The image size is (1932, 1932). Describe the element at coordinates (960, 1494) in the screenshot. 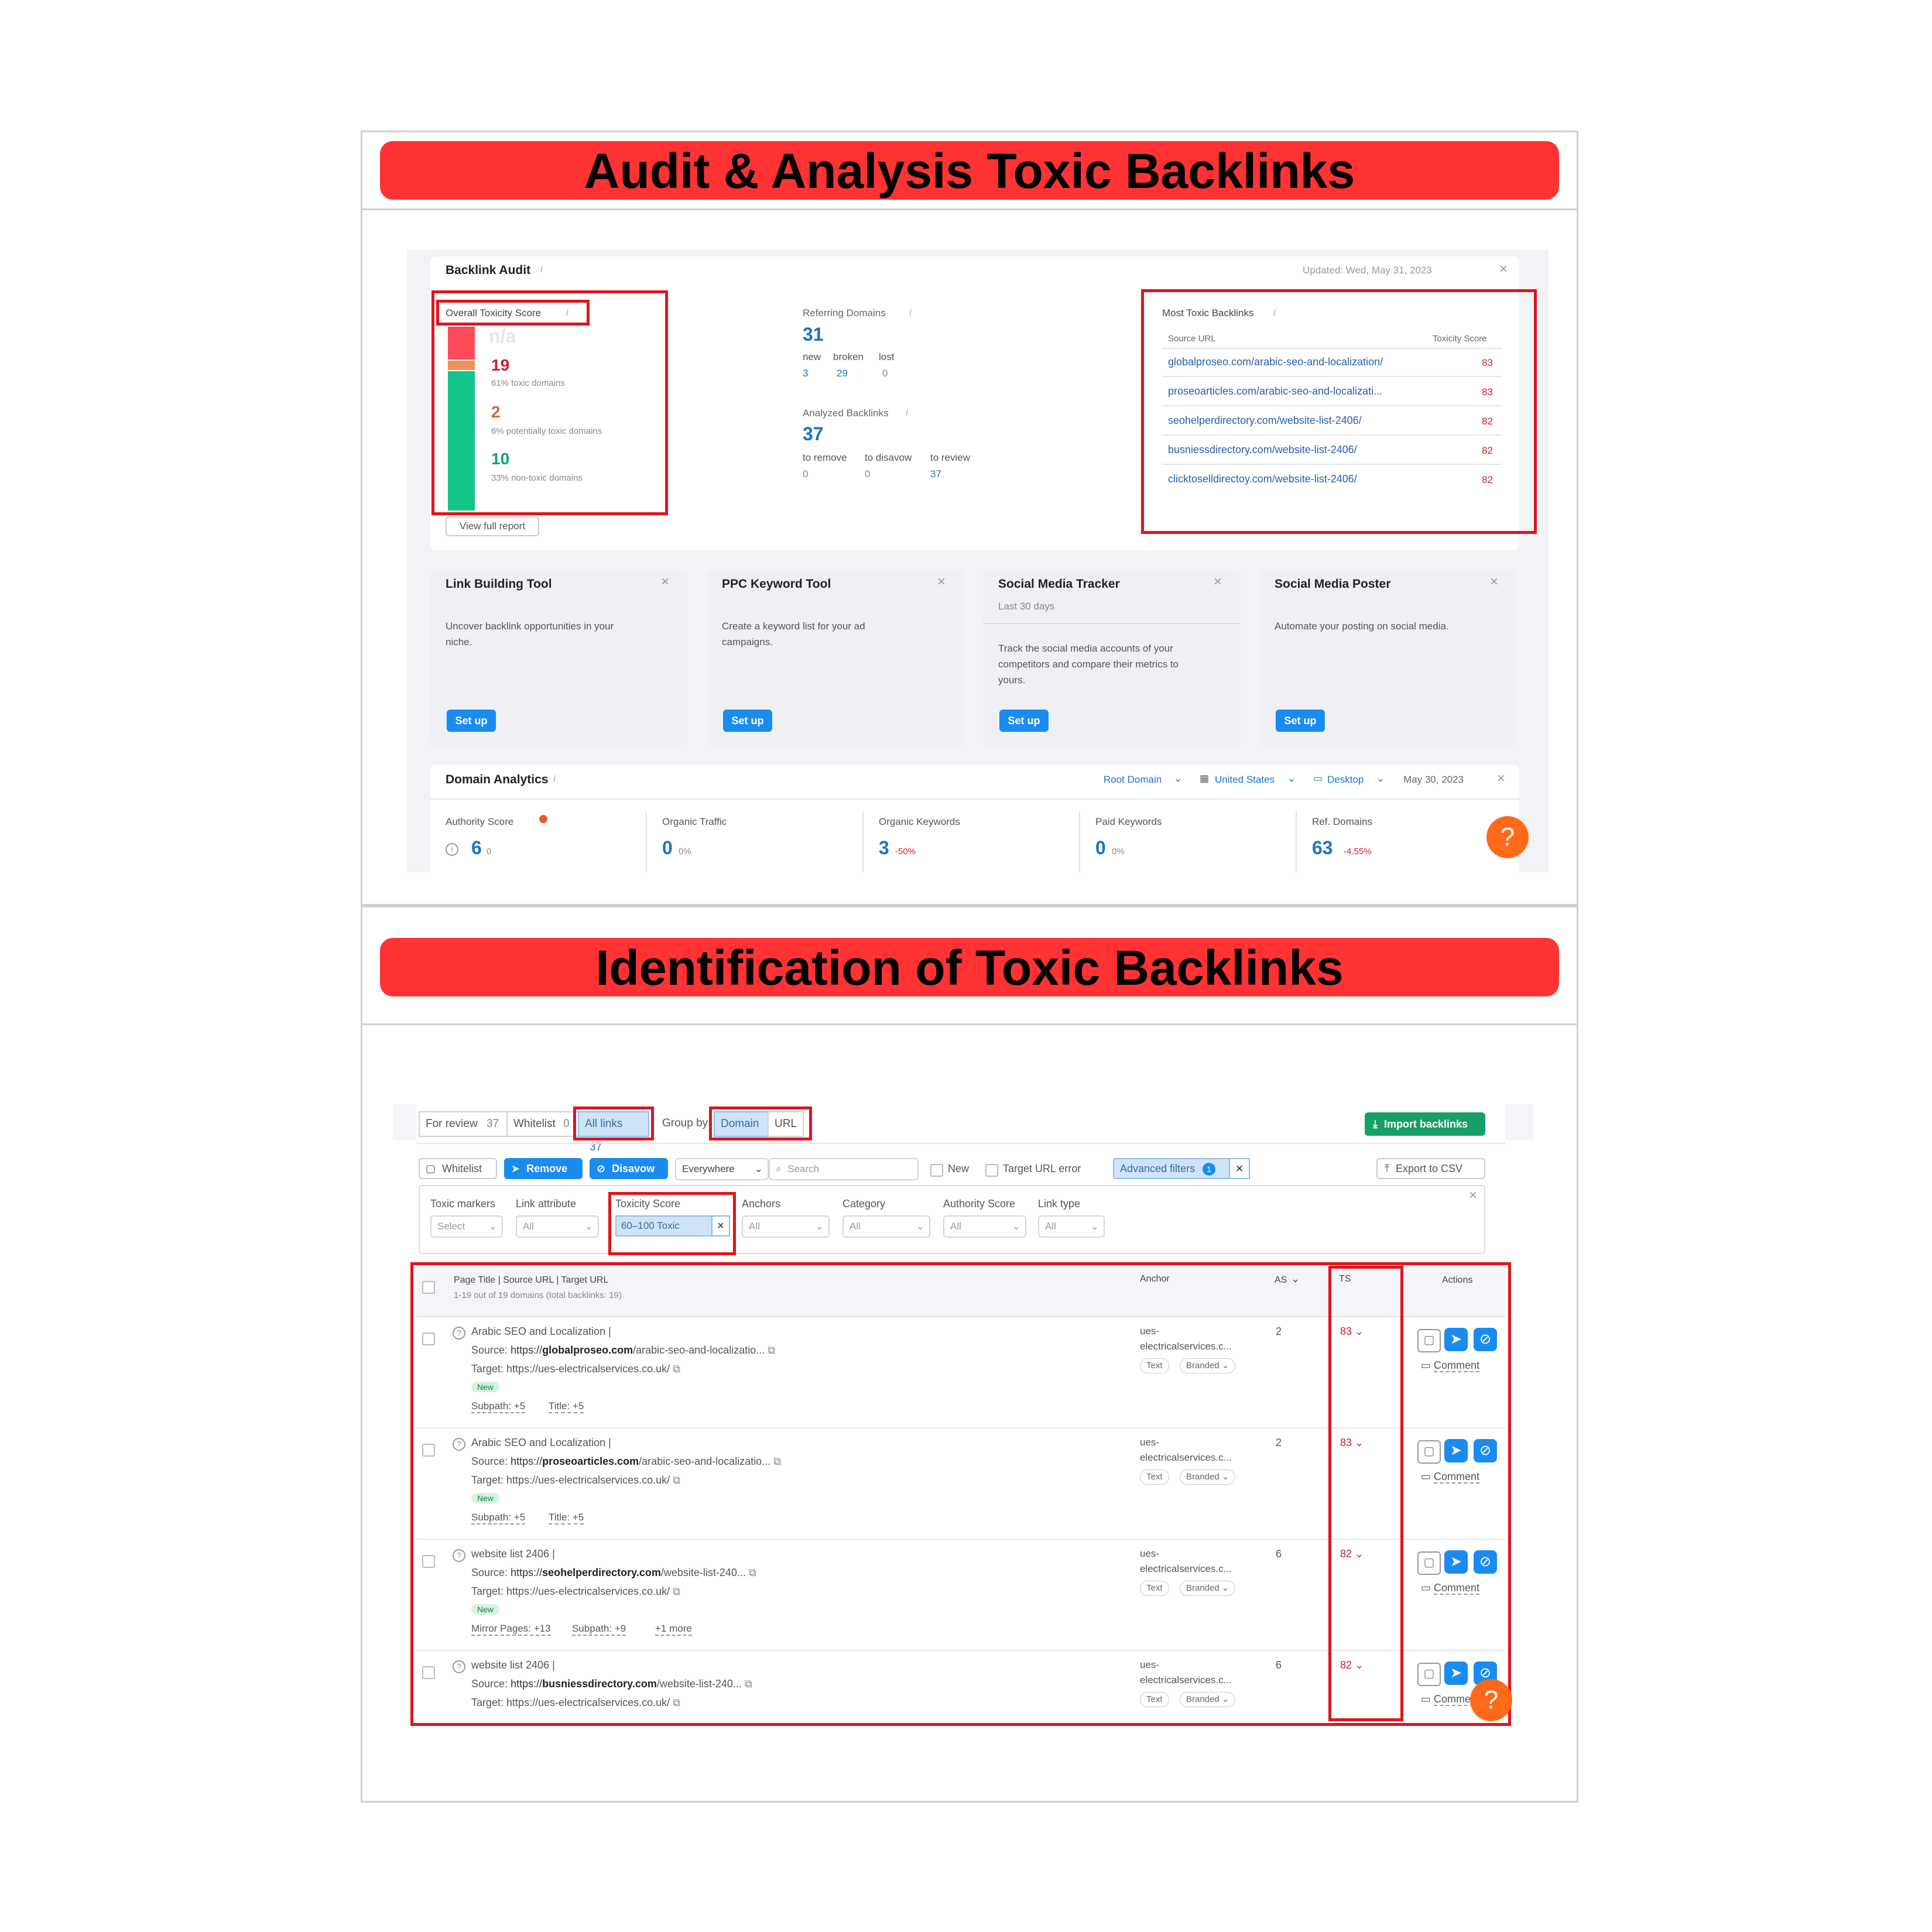

I see `table-highlight` at that location.